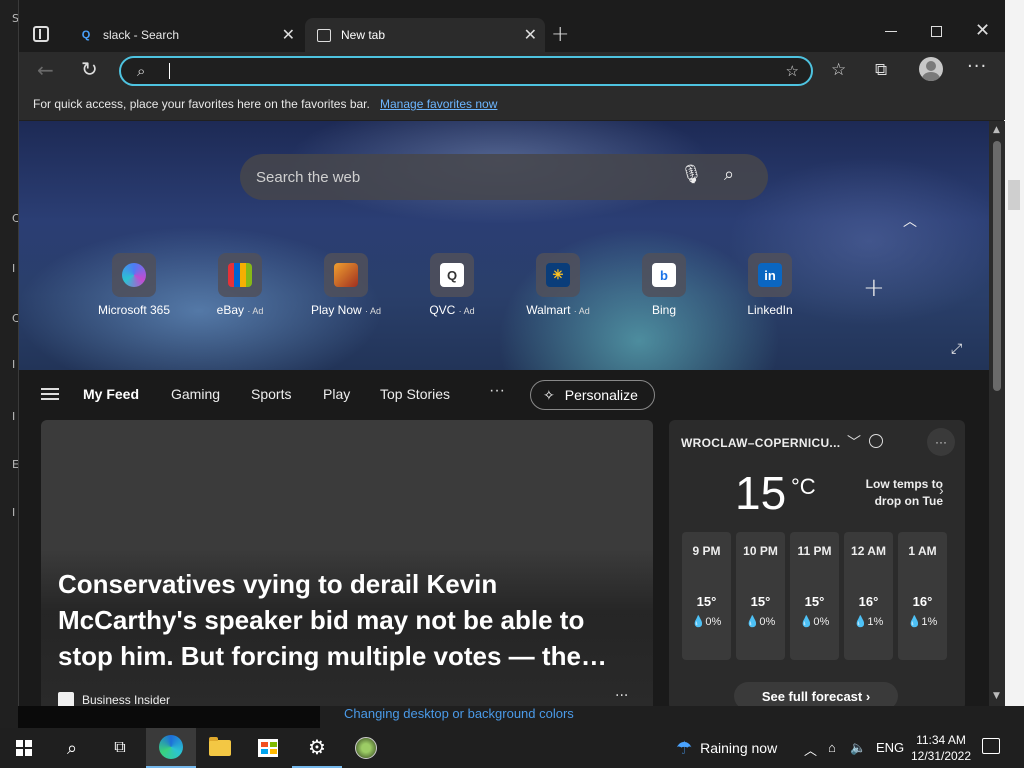 The height and width of the screenshot is (768, 1024). I want to click on tab-gaming: Gaming, so click(195, 394).